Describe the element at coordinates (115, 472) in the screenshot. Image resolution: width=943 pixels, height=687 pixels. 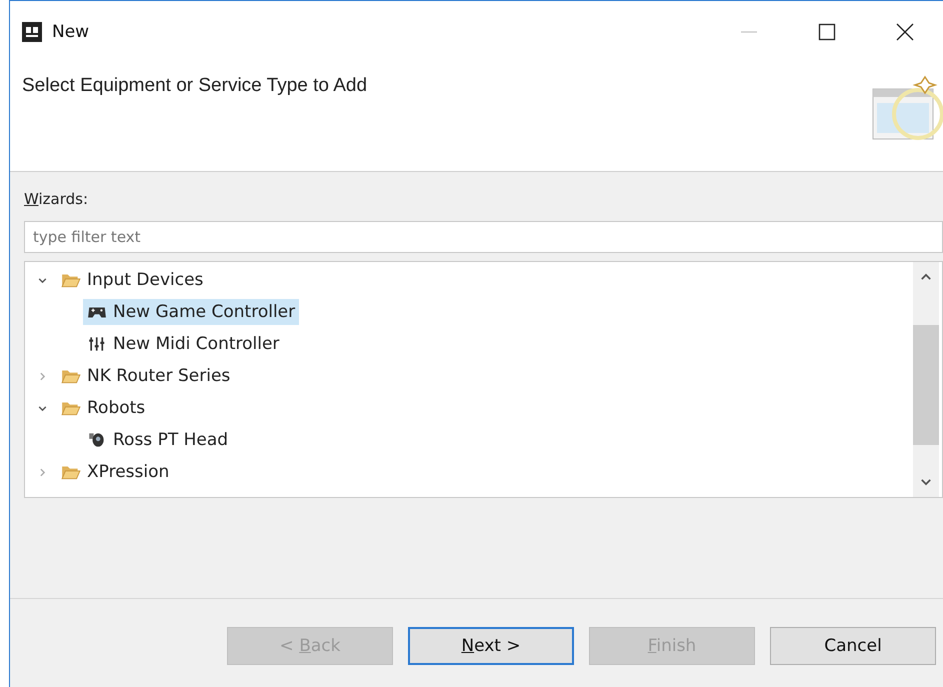
I see `tree-item: XPression` at that location.